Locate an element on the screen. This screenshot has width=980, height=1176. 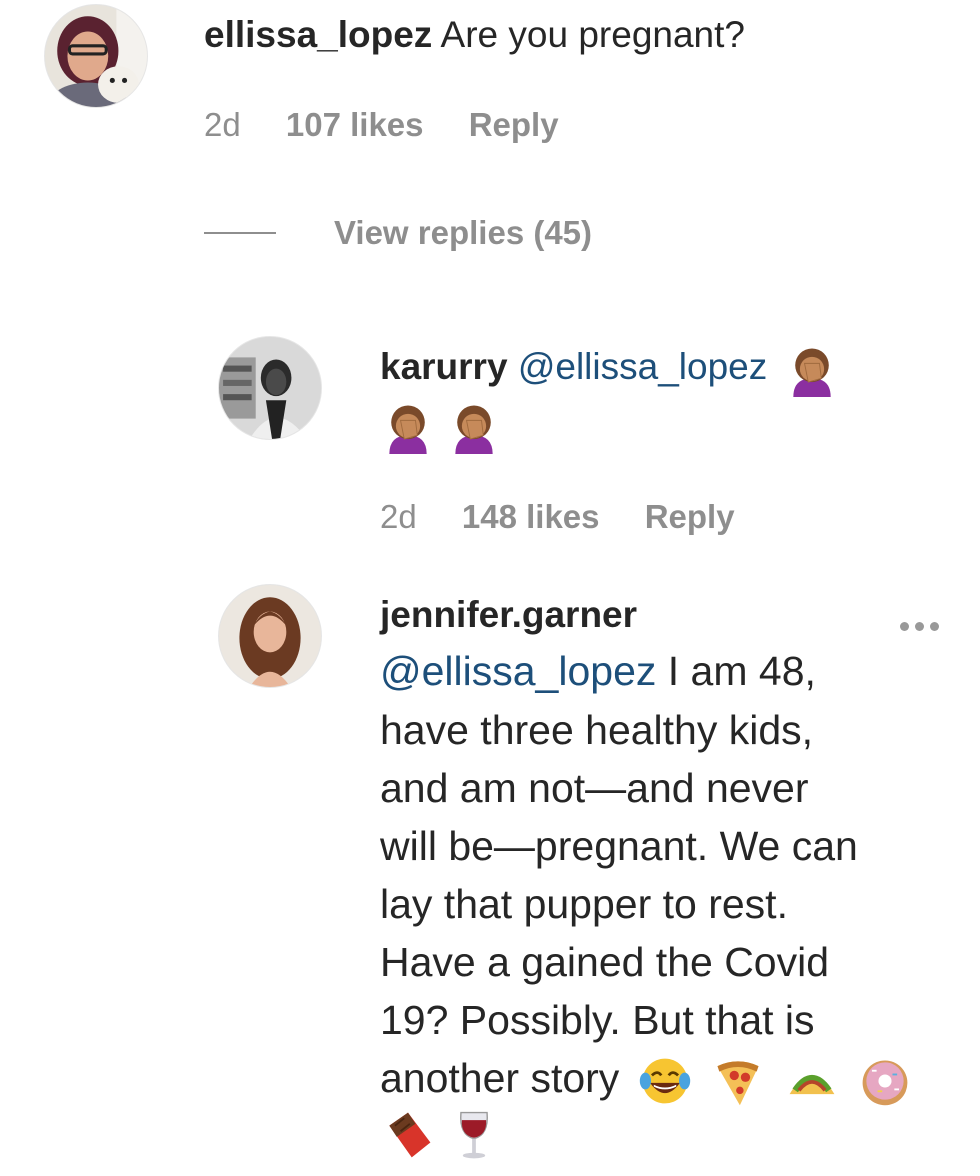
view-replies-divider is located at coordinates (240, 233).